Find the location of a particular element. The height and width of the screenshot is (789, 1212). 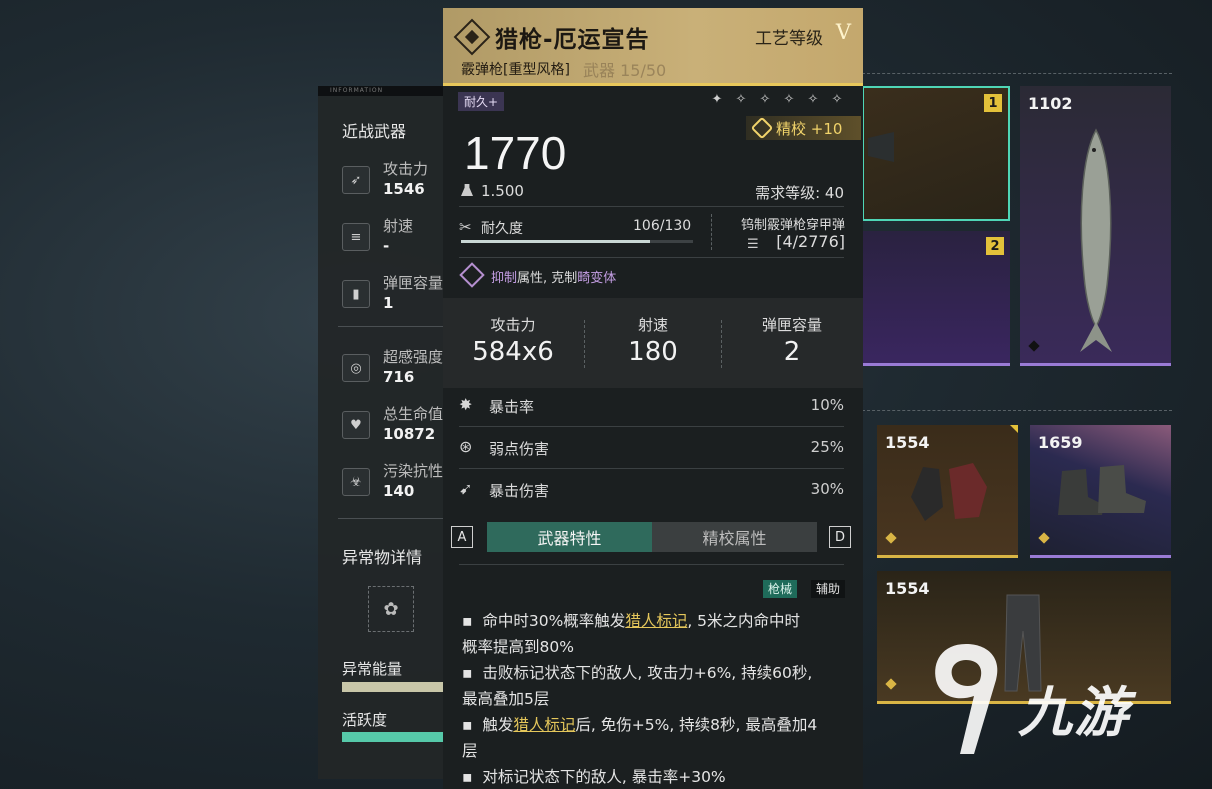

stat-label: 弹匣容量 is located at coordinates (413, 283).